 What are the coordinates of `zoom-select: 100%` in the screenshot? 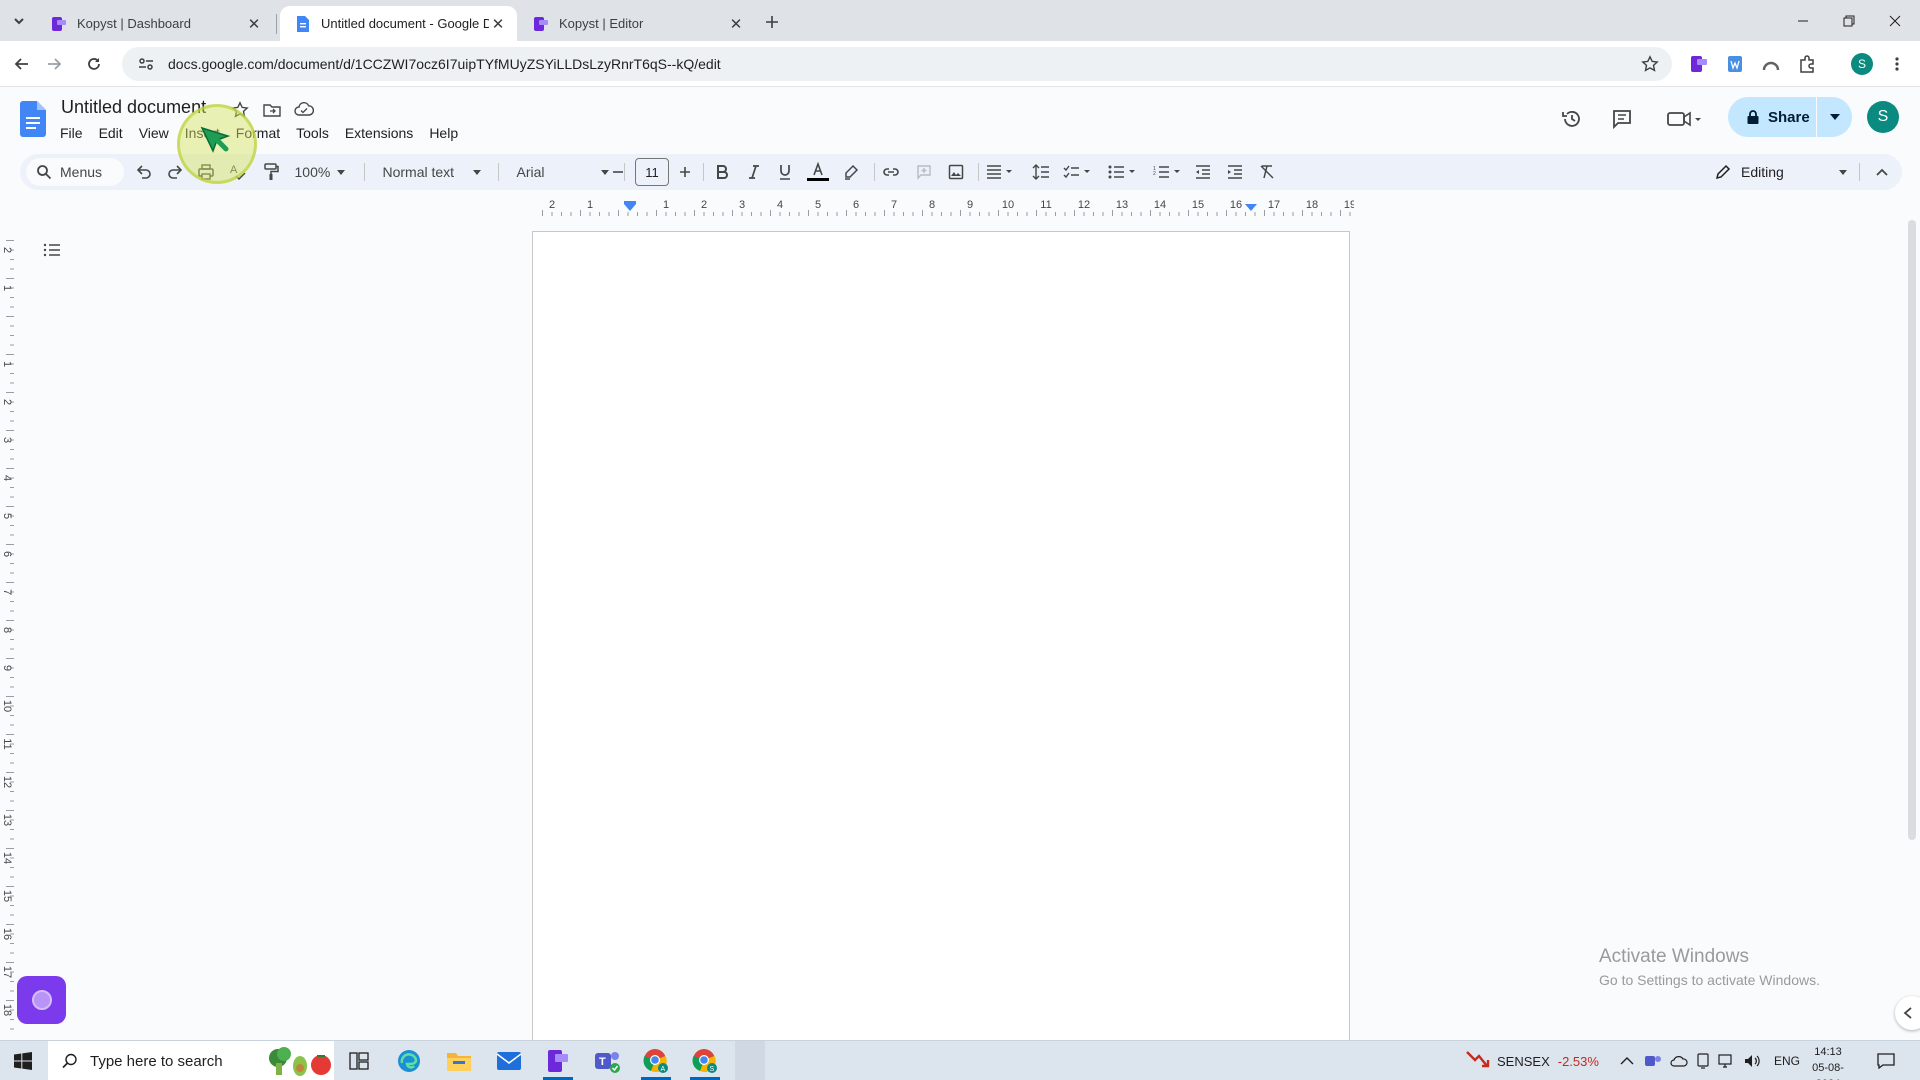 It's located at (320, 172).